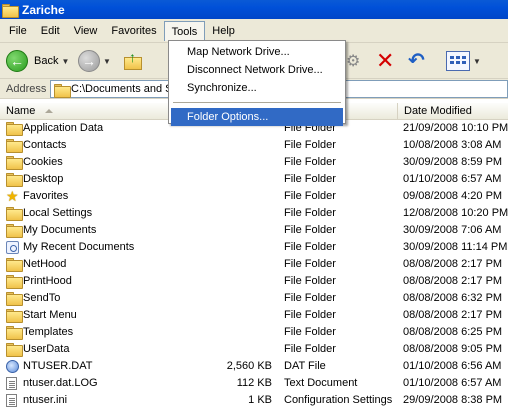  I want to click on undo-icon: ↶, so click(416, 61).